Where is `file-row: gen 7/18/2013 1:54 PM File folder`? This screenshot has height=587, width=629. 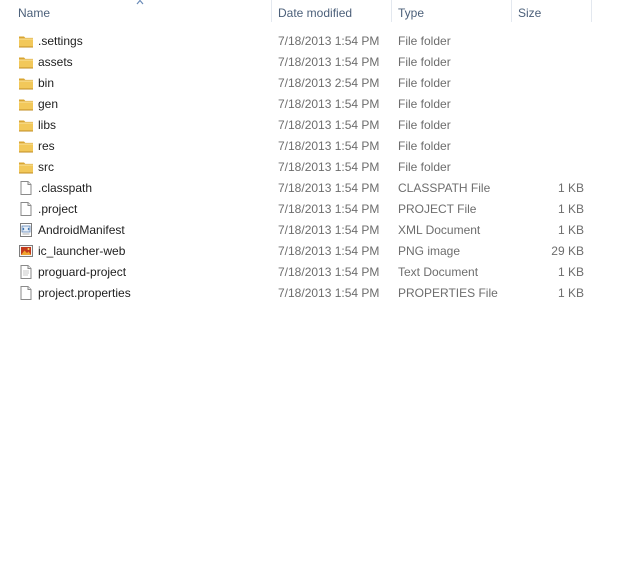 file-row: gen 7/18/2013 1:54 PM File folder is located at coordinates (314, 104).